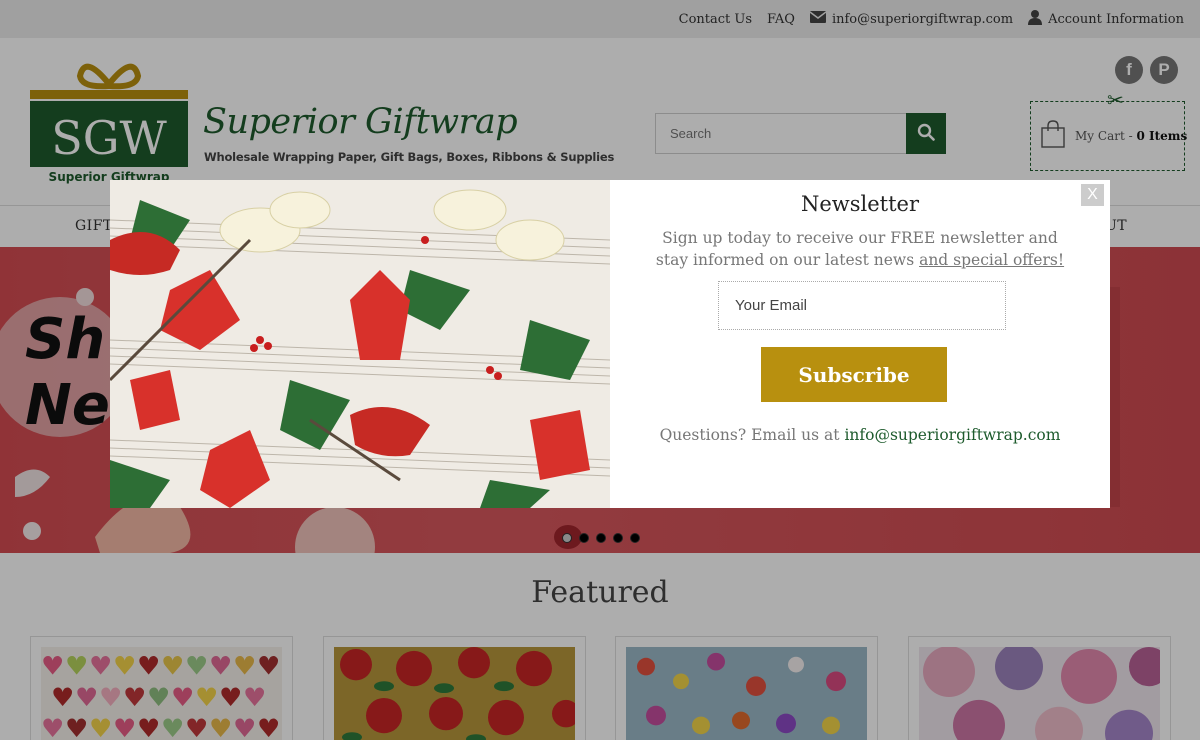 The width and height of the screenshot is (1200, 740). What do you see at coordinates (952, 435) in the screenshot?
I see `contact-email-link: info@superiorgiftwrap.com` at bounding box center [952, 435].